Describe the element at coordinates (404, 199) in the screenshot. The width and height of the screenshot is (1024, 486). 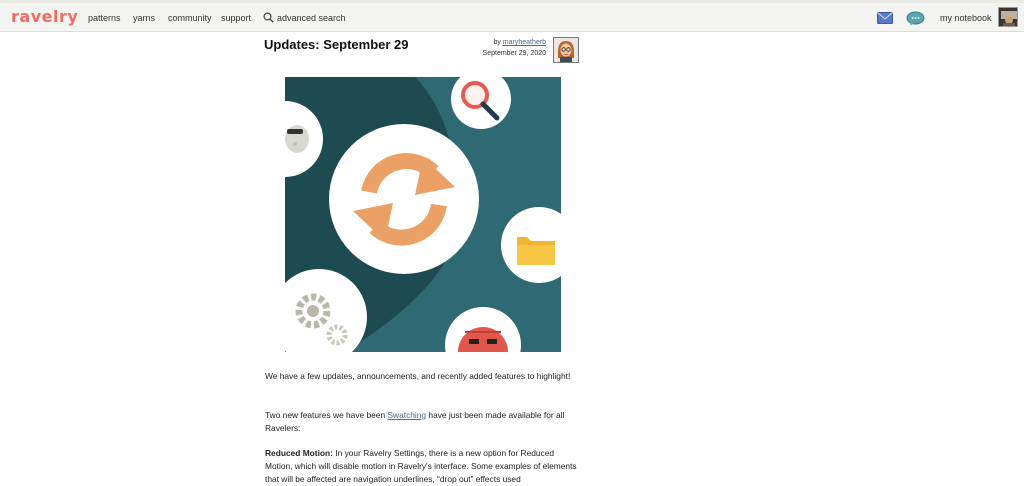
I see `sync-icon` at that location.